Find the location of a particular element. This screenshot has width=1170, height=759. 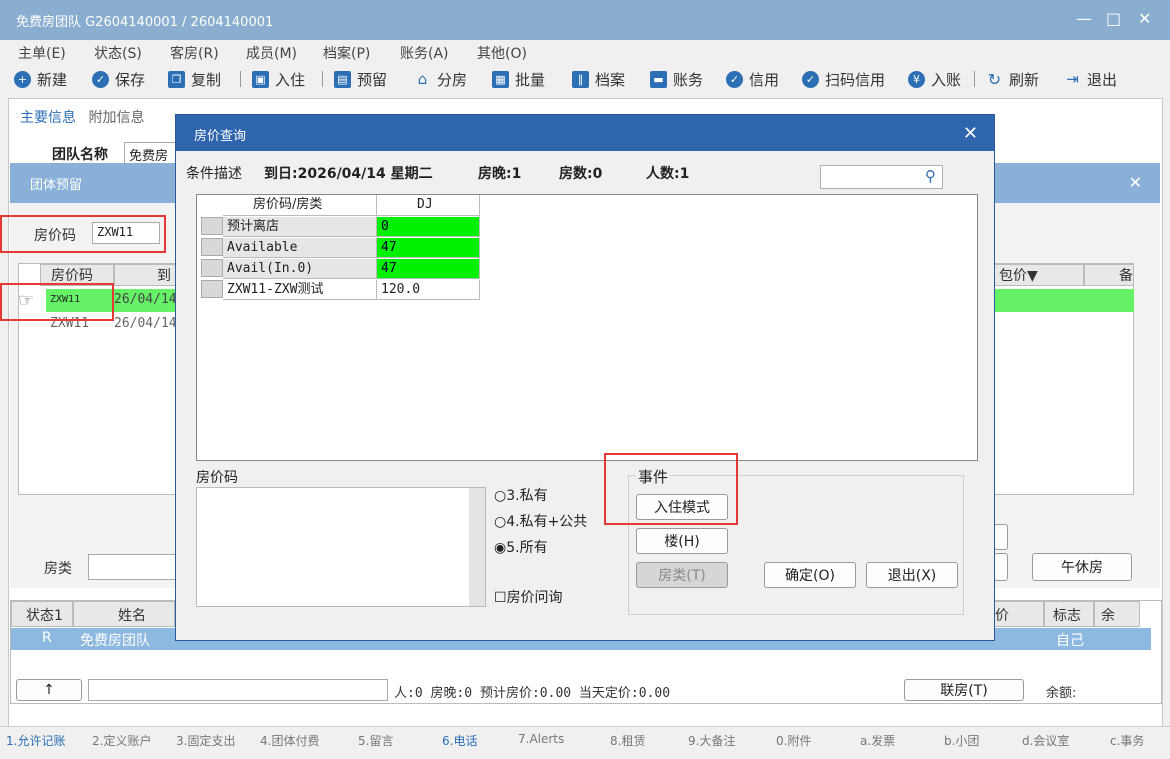

menu-member: 成员(M) is located at coordinates (271, 53).